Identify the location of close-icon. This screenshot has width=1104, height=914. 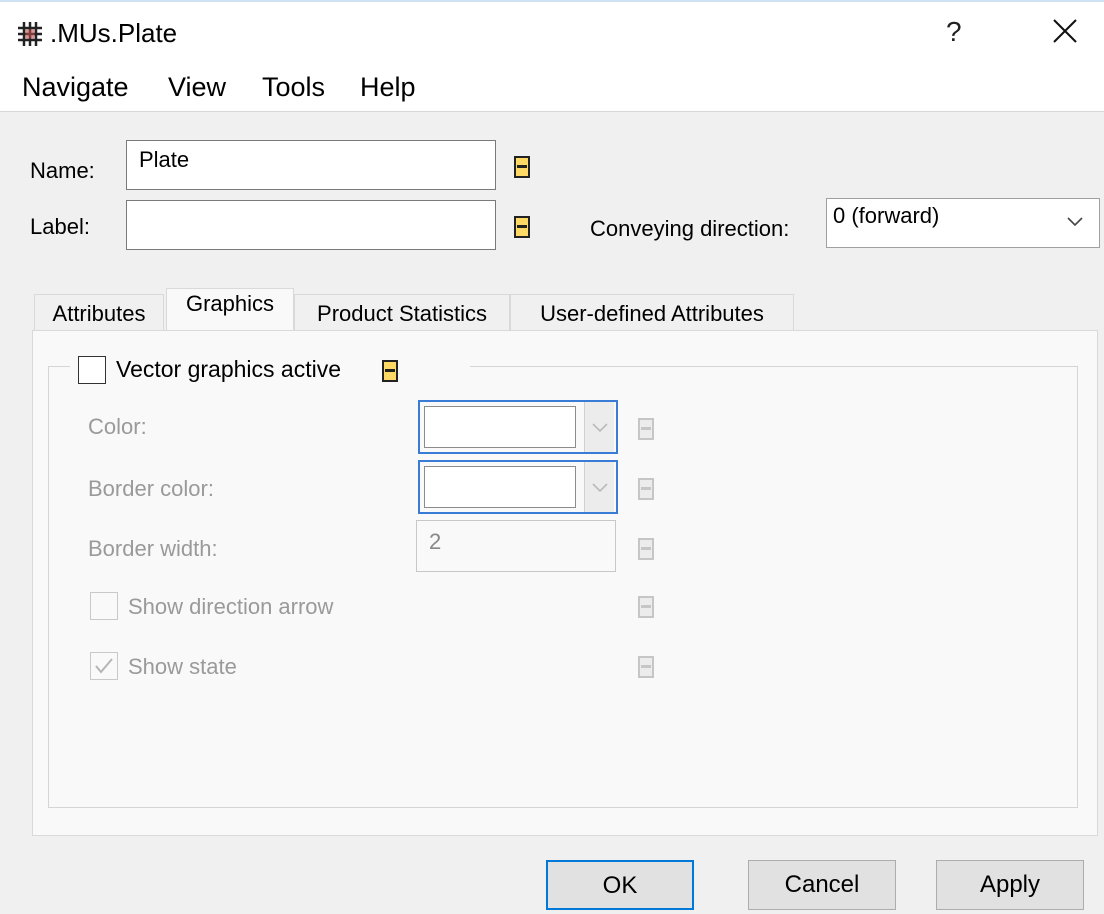
(1065, 31).